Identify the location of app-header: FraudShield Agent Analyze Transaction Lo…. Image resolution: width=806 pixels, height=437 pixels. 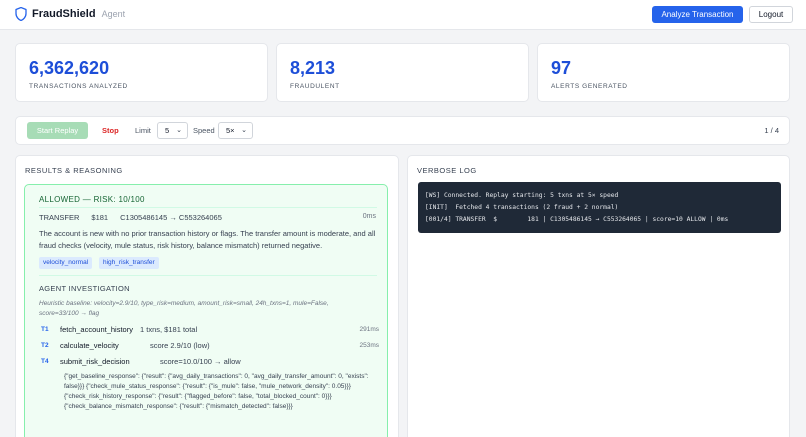
(403, 15).